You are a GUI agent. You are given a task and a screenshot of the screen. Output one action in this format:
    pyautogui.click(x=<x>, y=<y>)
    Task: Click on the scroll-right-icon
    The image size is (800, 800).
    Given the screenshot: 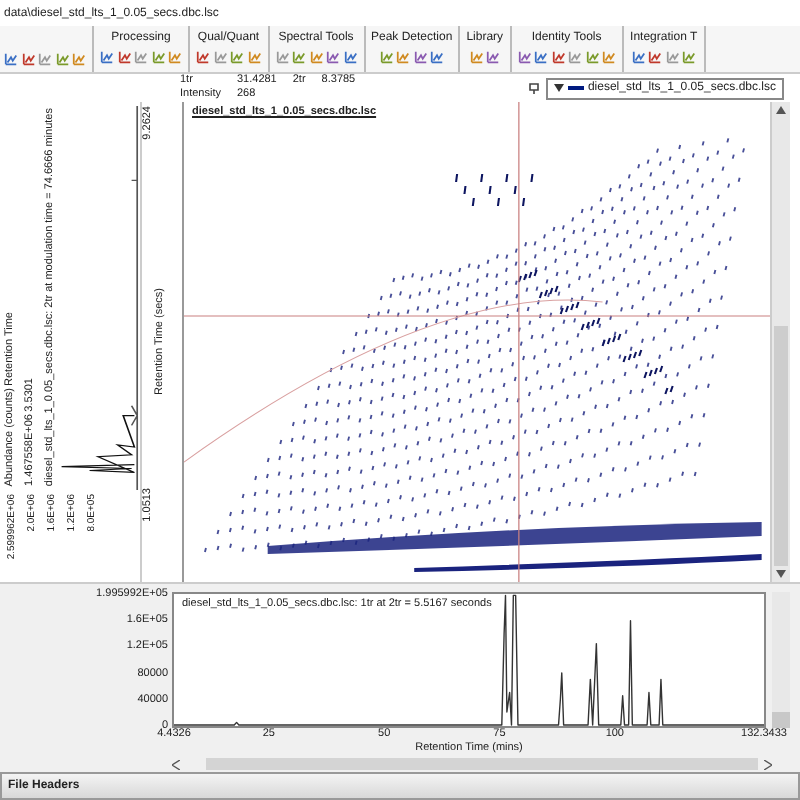 What is the action you would take?
    pyautogui.click(x=768, y=764)
    